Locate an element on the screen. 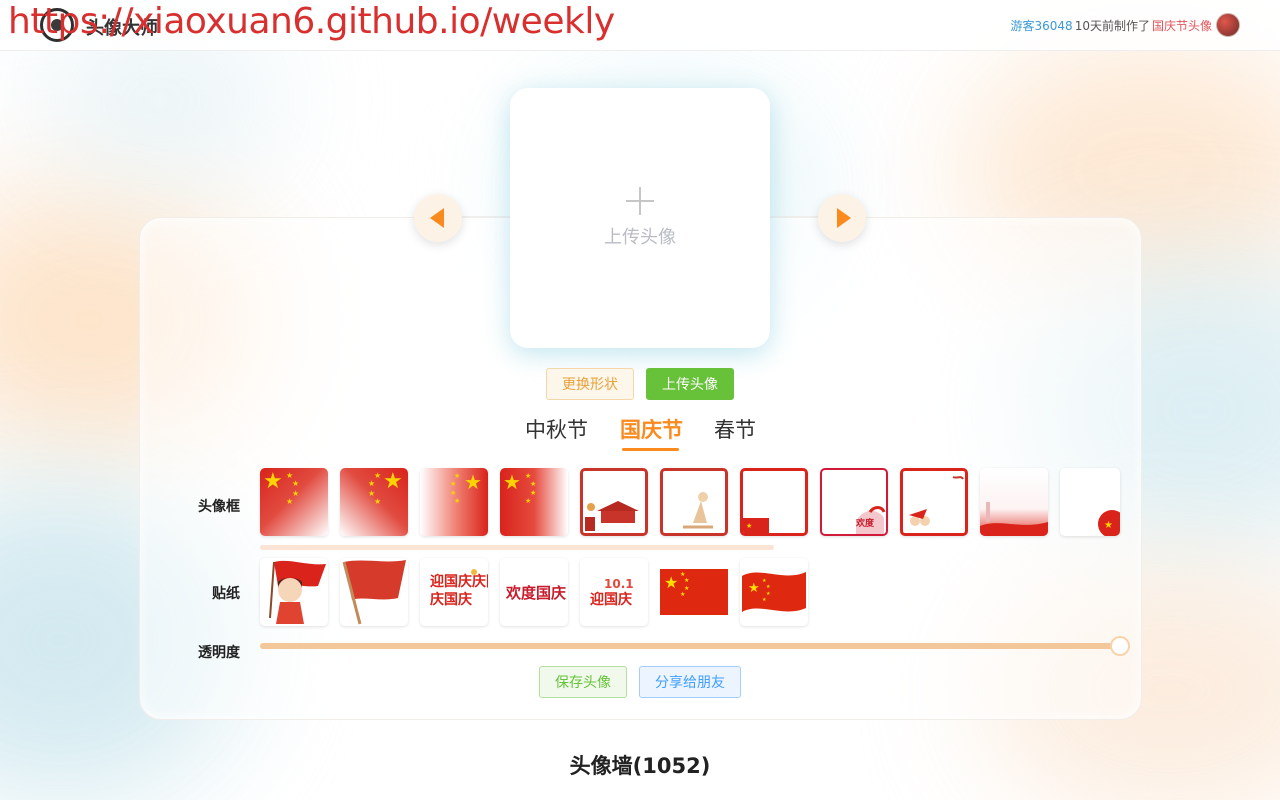  monument-icon is located at coordinates (1014, 519).